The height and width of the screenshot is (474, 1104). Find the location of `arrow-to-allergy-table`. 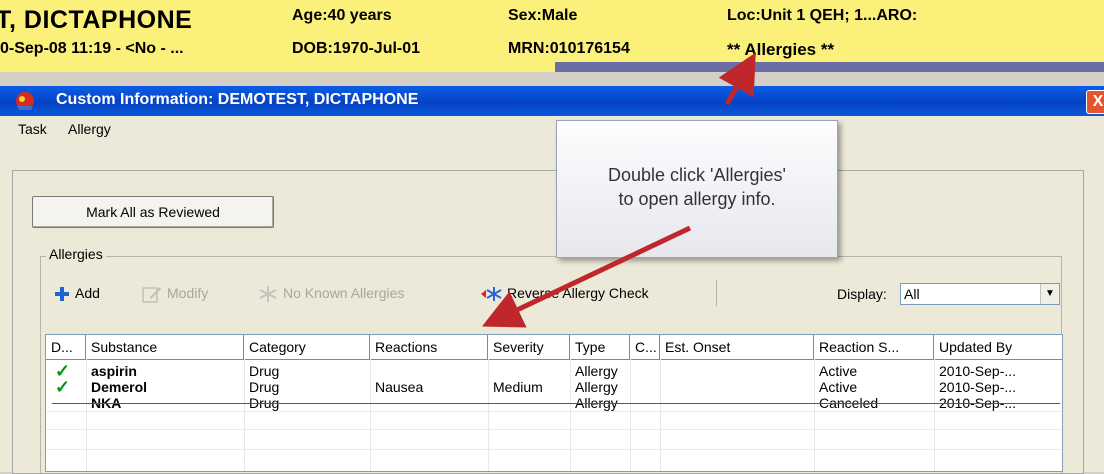

arrow-to-allergy-table is located at coordinates (586, 276).